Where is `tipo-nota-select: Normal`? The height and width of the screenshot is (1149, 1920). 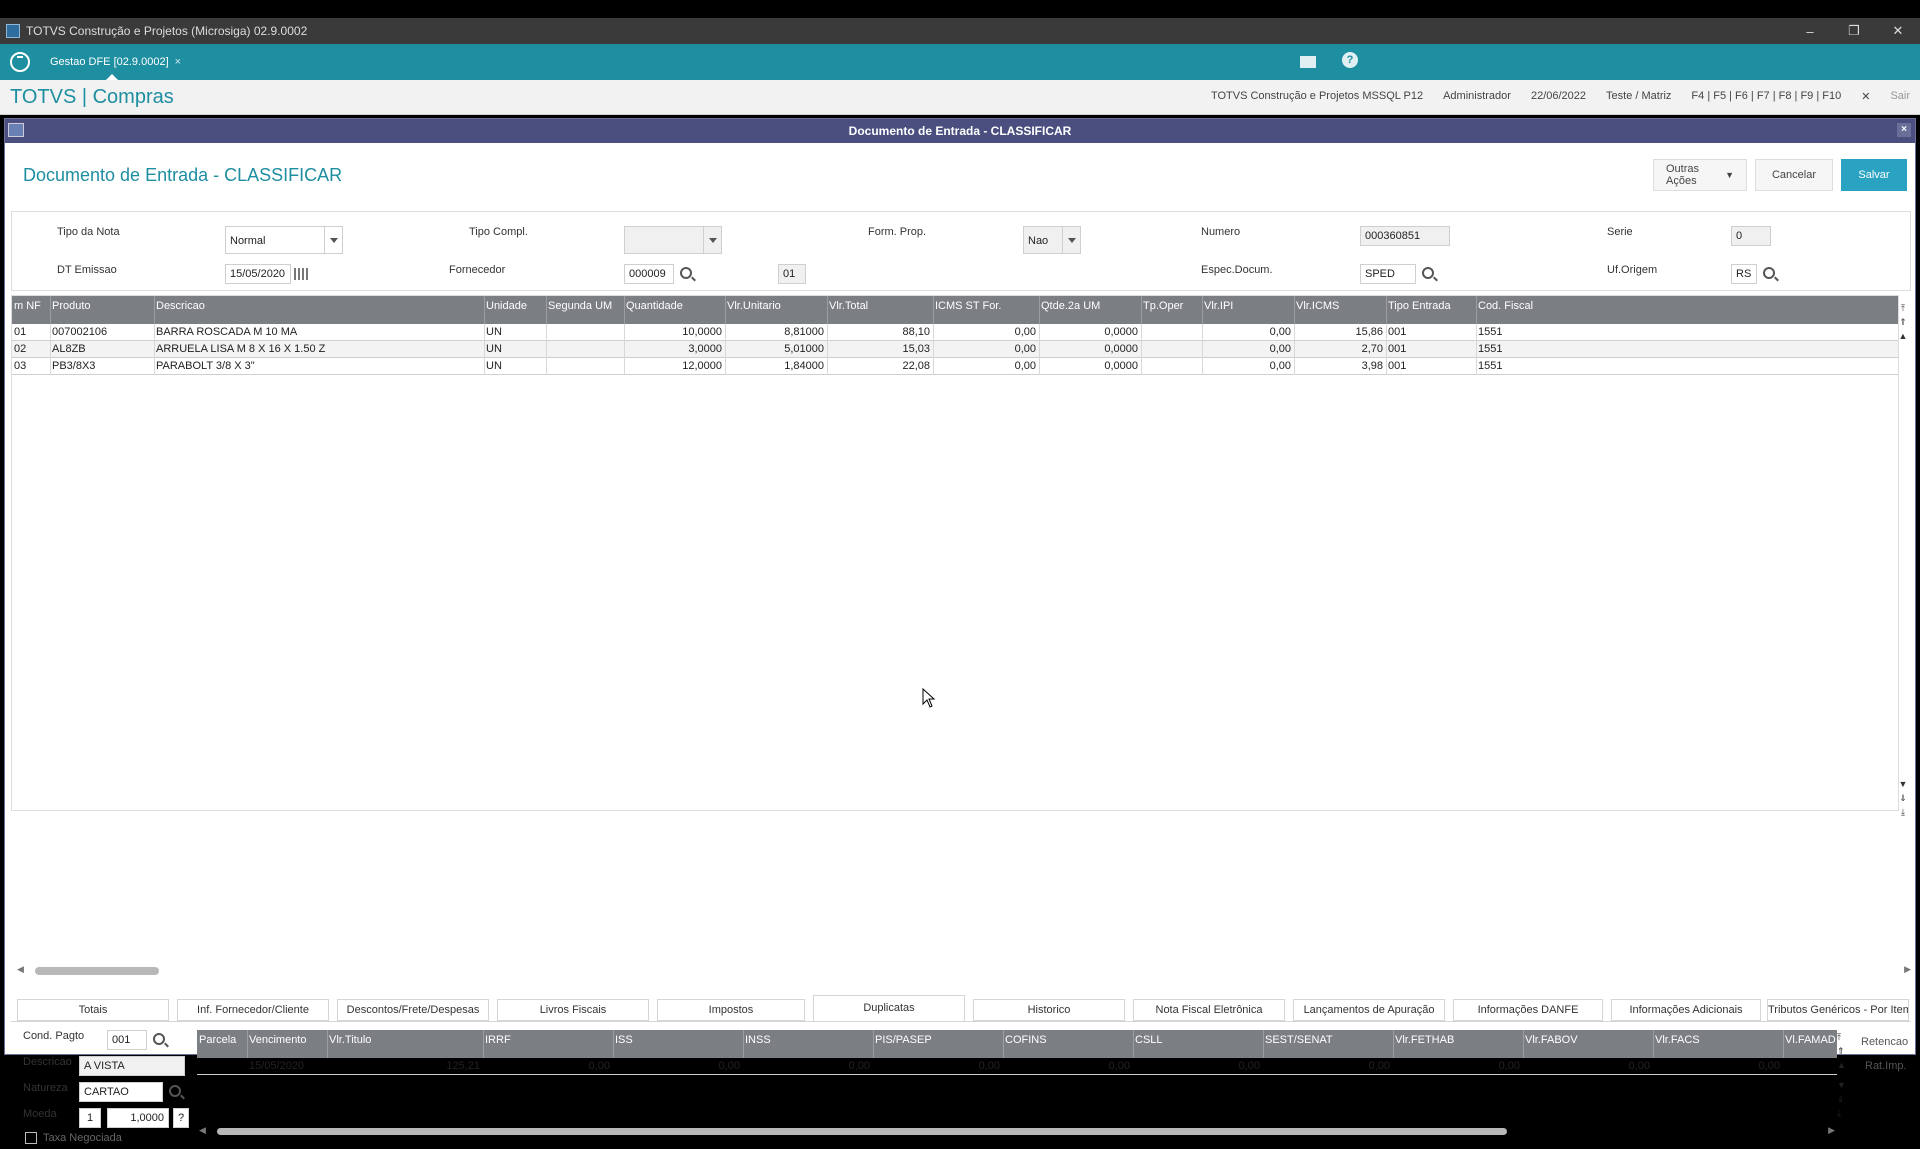 tipo-nota-select: Normal is located at coordinates (284, 240).